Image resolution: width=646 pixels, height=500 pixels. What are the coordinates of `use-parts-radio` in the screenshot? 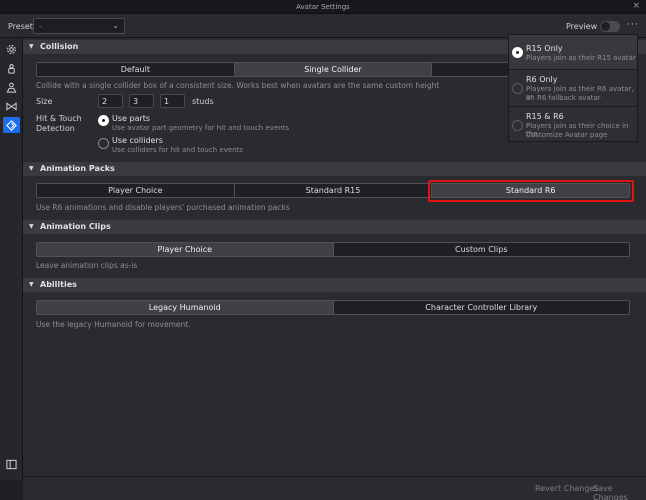 It's located at (103, 120).